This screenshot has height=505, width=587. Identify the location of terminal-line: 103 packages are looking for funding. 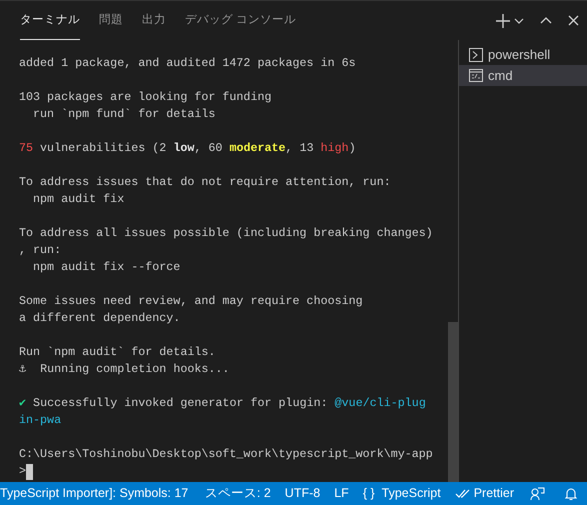
(145, 97).